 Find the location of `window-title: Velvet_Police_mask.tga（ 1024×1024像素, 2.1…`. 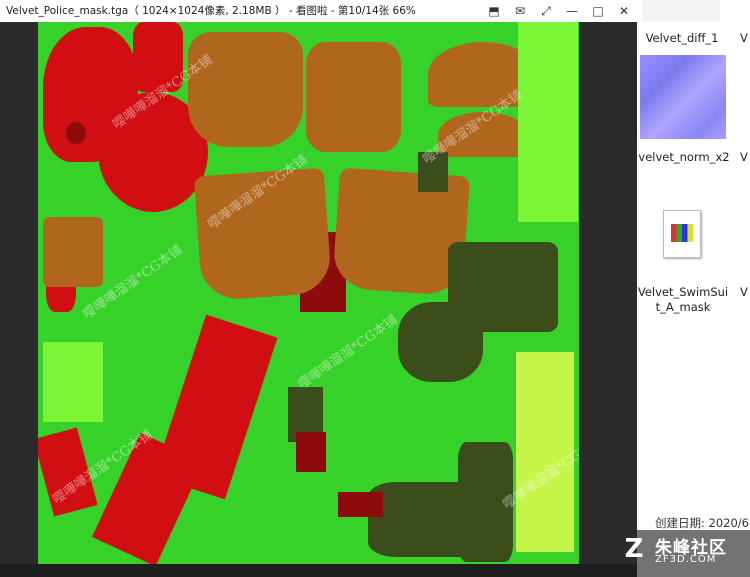

window-title: Velvet_Police_mask.tga（ 1024×1024像素, 2.1… is located at coordinates (211, 11).